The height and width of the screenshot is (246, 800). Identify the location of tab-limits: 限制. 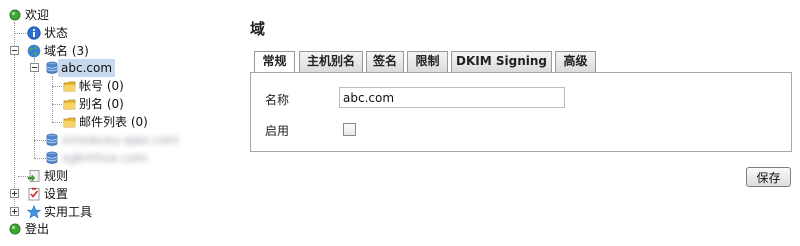
(427, 61).